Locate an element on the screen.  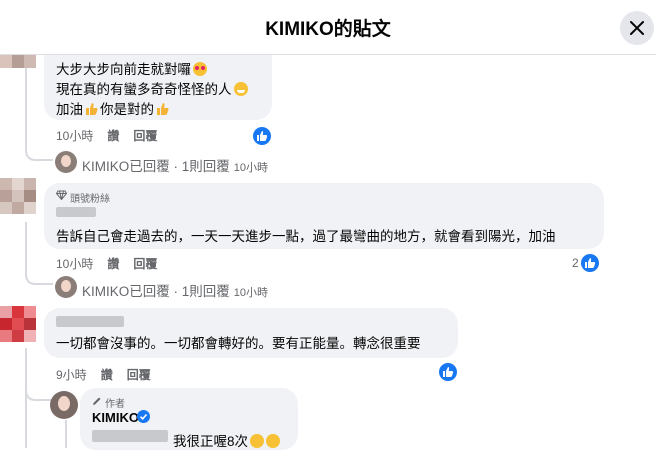
grin-emoji is located at coordinates (240, 89).